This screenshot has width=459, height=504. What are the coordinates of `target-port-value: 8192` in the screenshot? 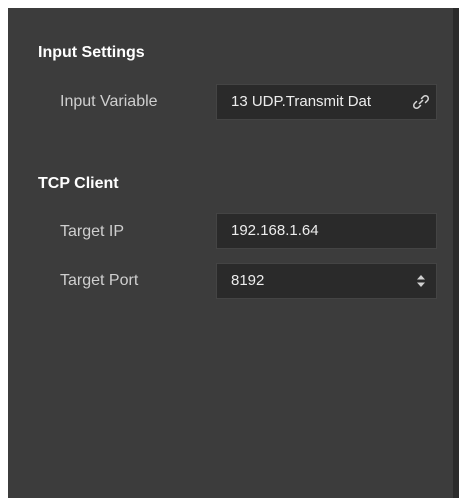 It's located at (248, 280).